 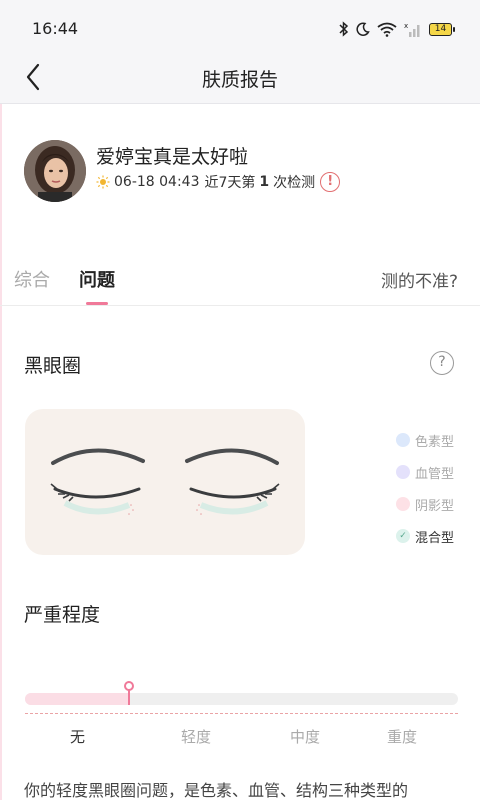 What do you see at coordinates (403, 440) in the screenshot?
I see `legend-dot-pigment` at bounding box center [403, 440].